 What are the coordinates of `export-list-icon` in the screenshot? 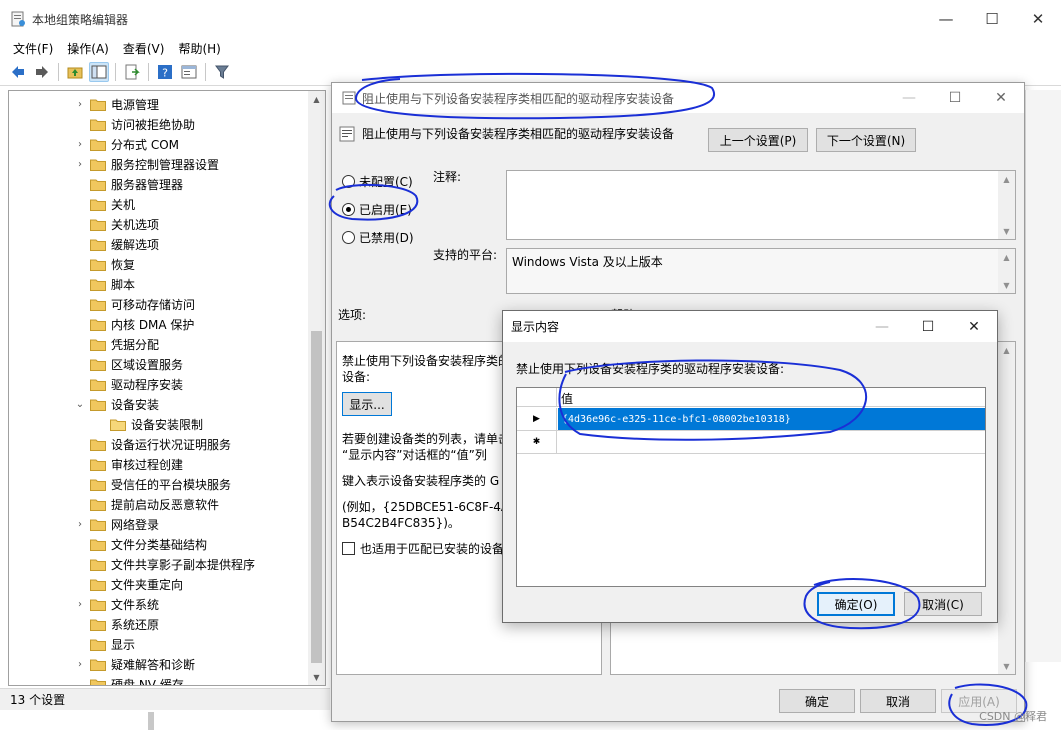 It's located at (132, 71).